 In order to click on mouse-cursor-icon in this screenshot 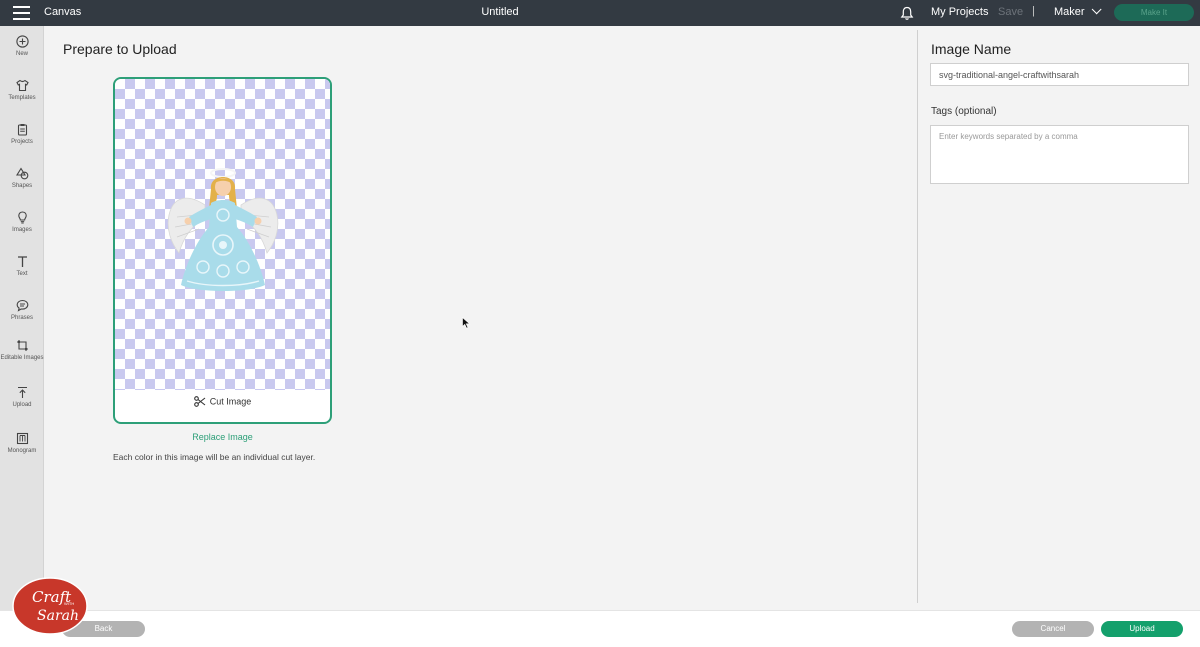, I will do `click(466, 323)`.